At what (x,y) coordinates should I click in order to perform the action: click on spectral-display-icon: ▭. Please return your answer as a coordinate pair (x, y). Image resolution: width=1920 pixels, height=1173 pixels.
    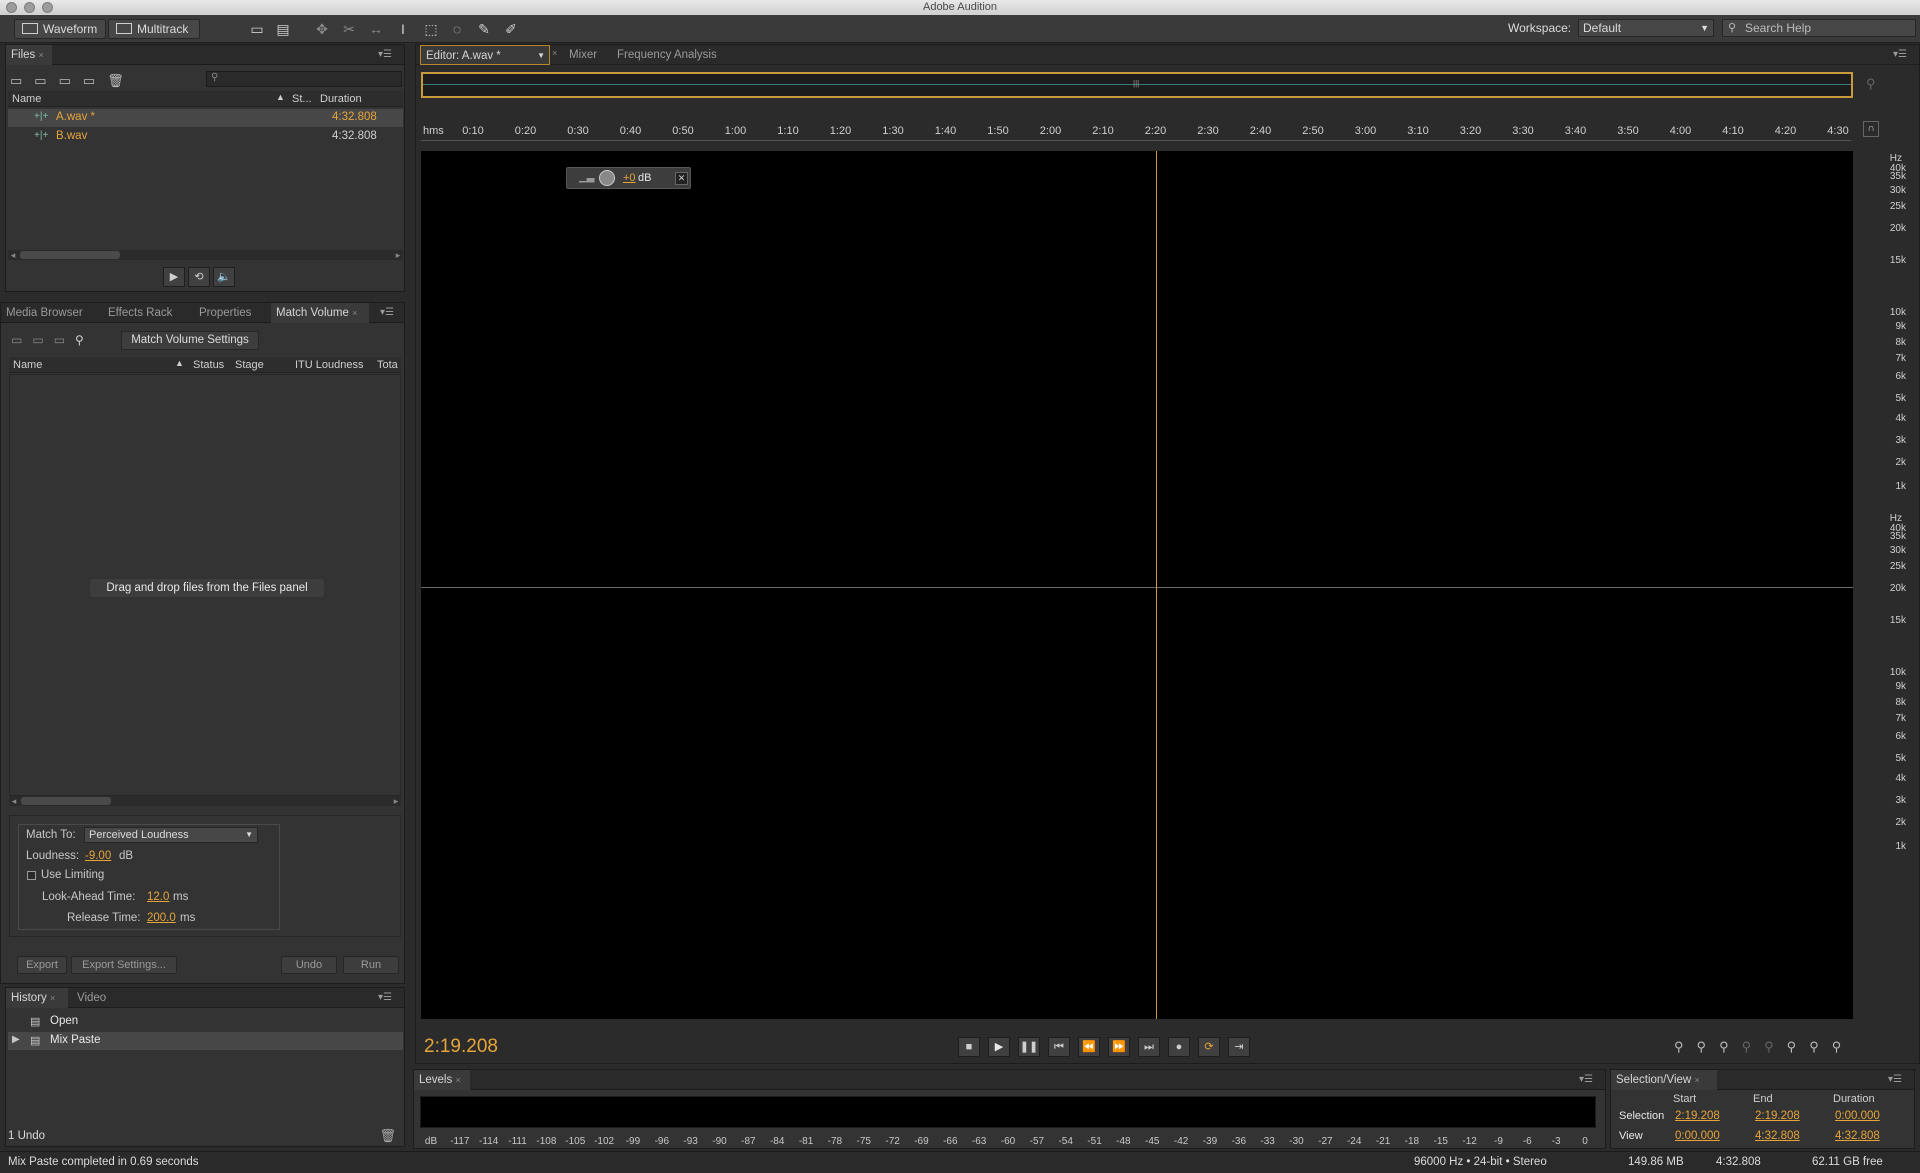
    Looking at the image, I should click on (257, 29).